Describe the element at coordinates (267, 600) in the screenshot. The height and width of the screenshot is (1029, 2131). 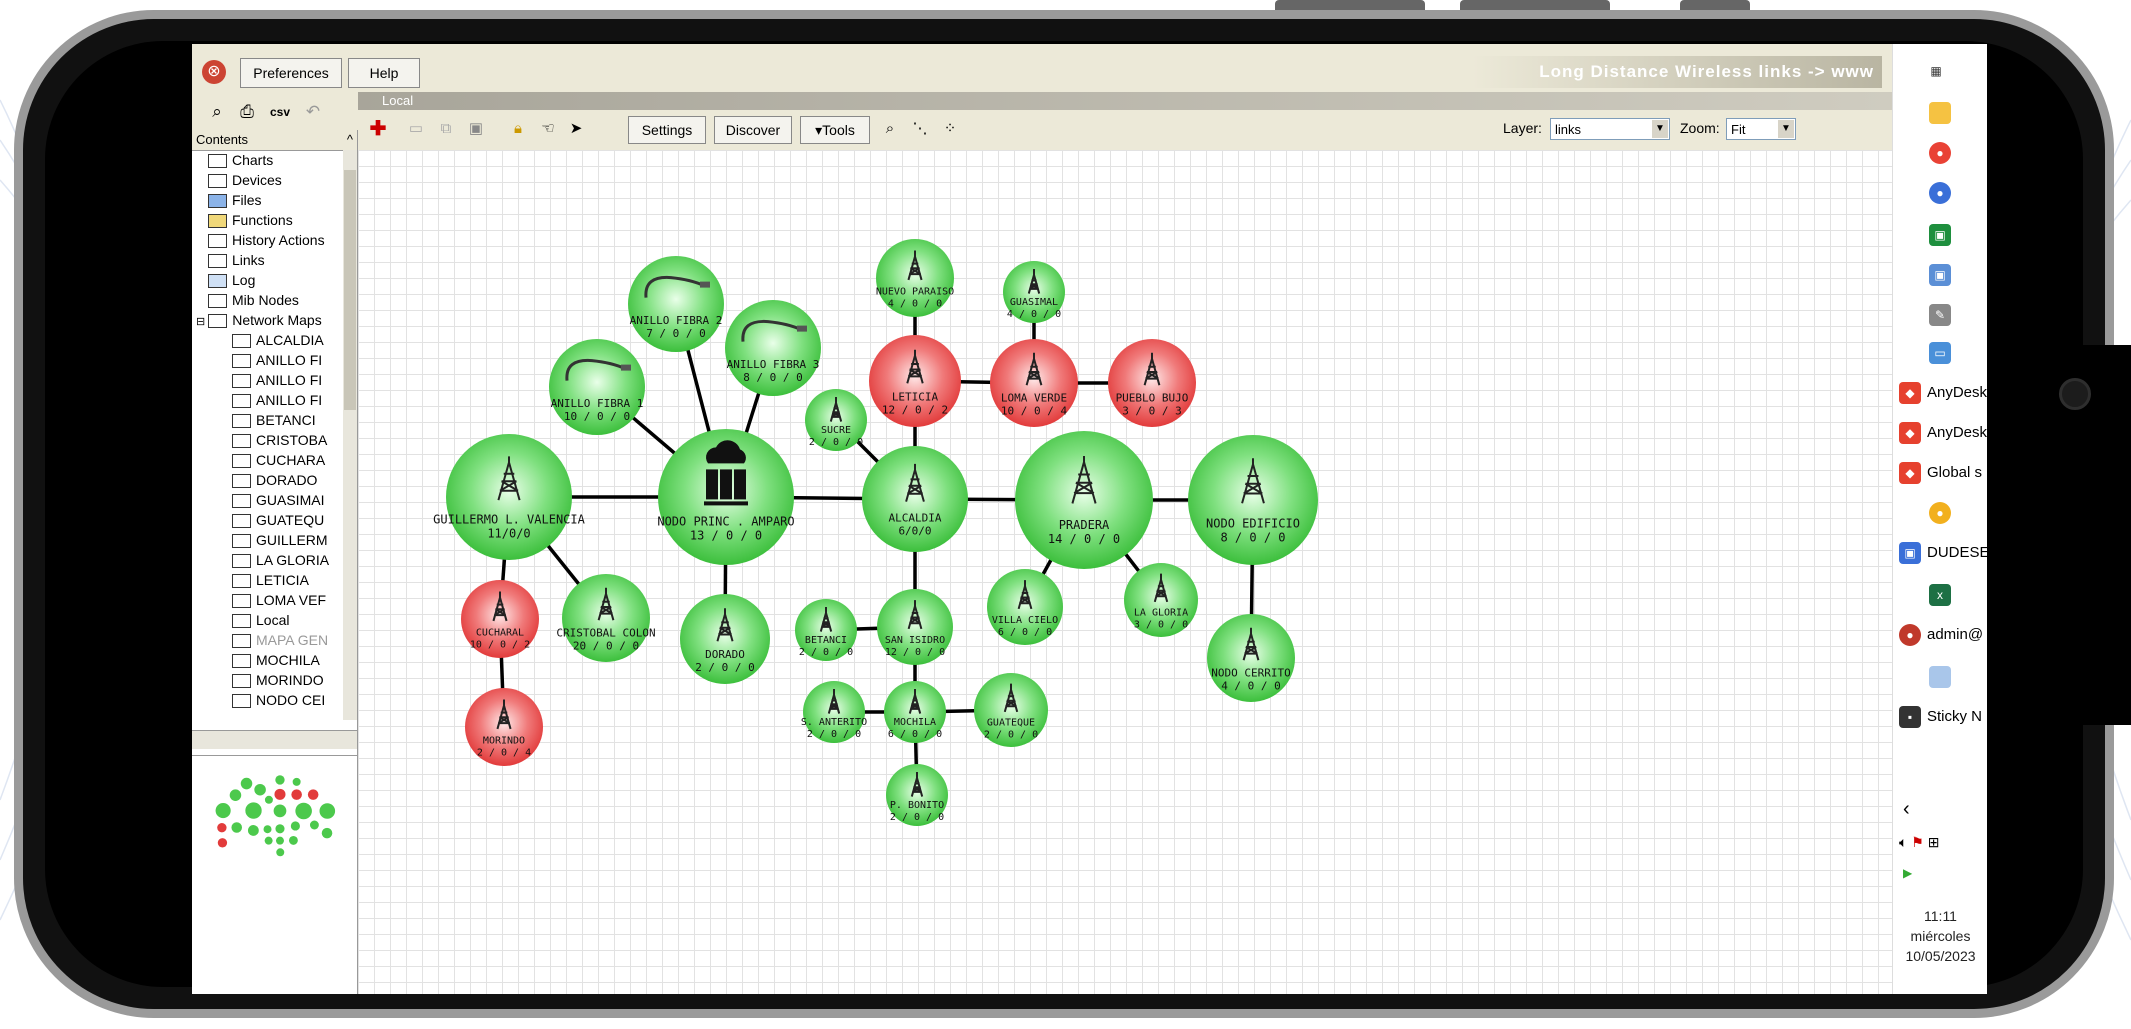
I see `tree-map-item: LOMA VEF` at that location.